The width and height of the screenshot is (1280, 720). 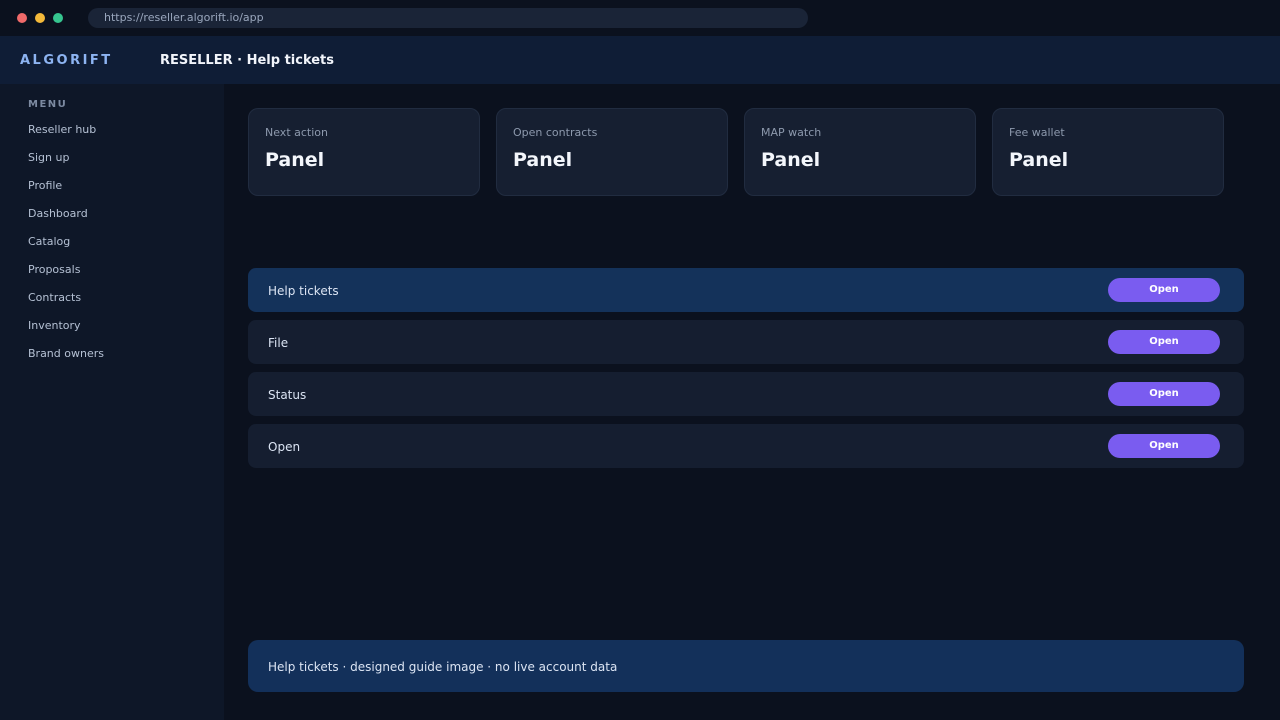 What do you see at coordinates (303, 291) in the screenshot?
I see `row-label: Help tickets` at bounding box center [303, 291].